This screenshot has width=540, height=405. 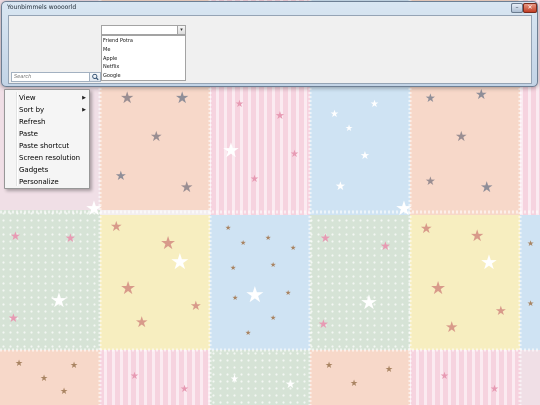 I want to click on search-input, so click(x=50, y=77).